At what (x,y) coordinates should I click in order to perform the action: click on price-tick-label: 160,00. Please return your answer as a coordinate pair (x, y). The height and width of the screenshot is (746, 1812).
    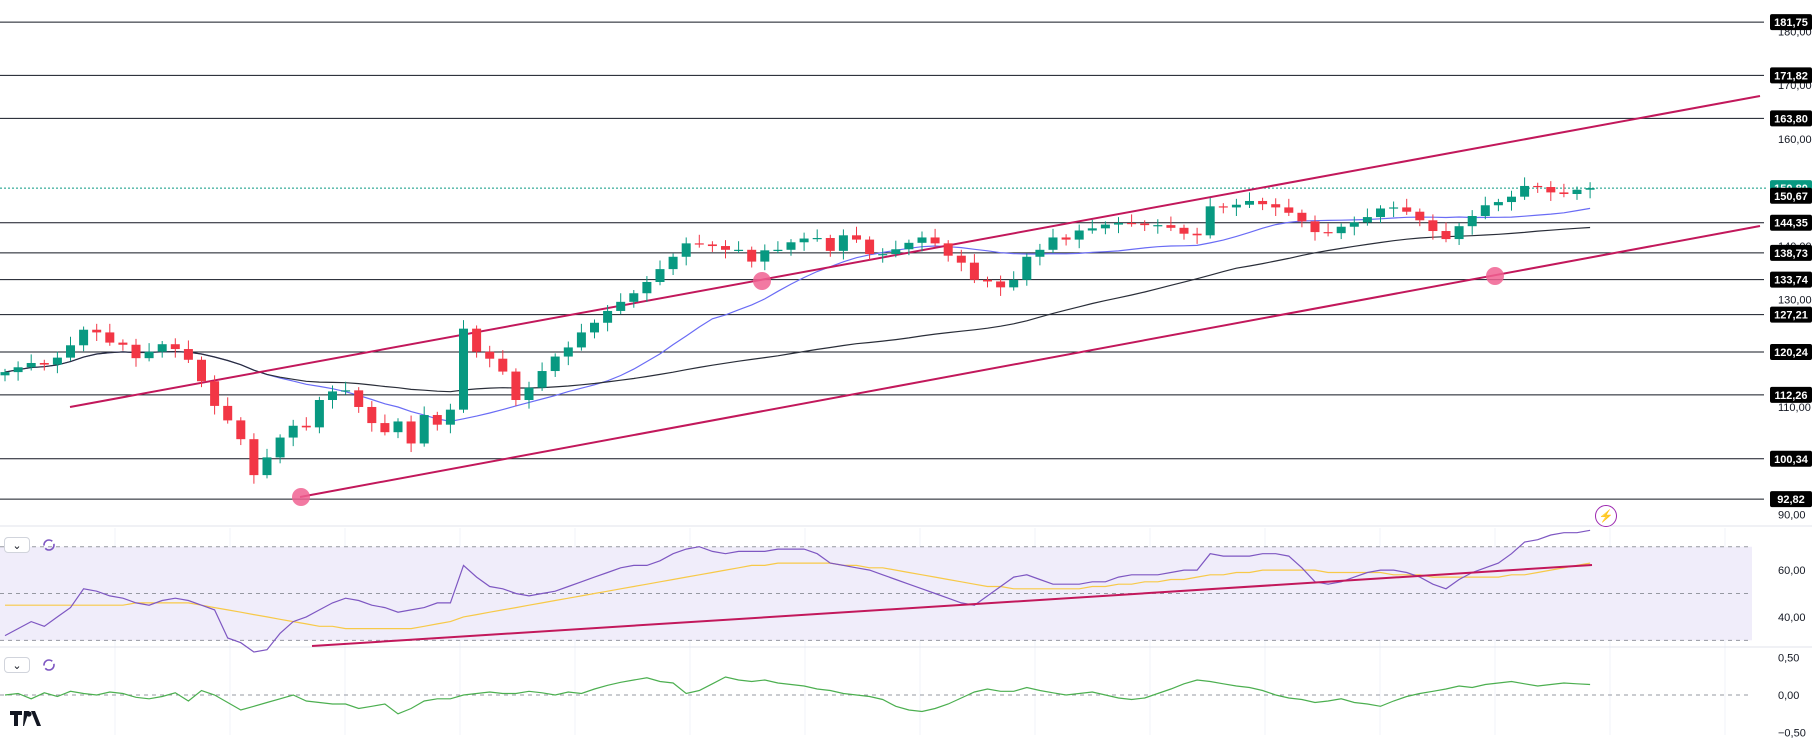
    Looking at the image, I should click on (1795, 140).